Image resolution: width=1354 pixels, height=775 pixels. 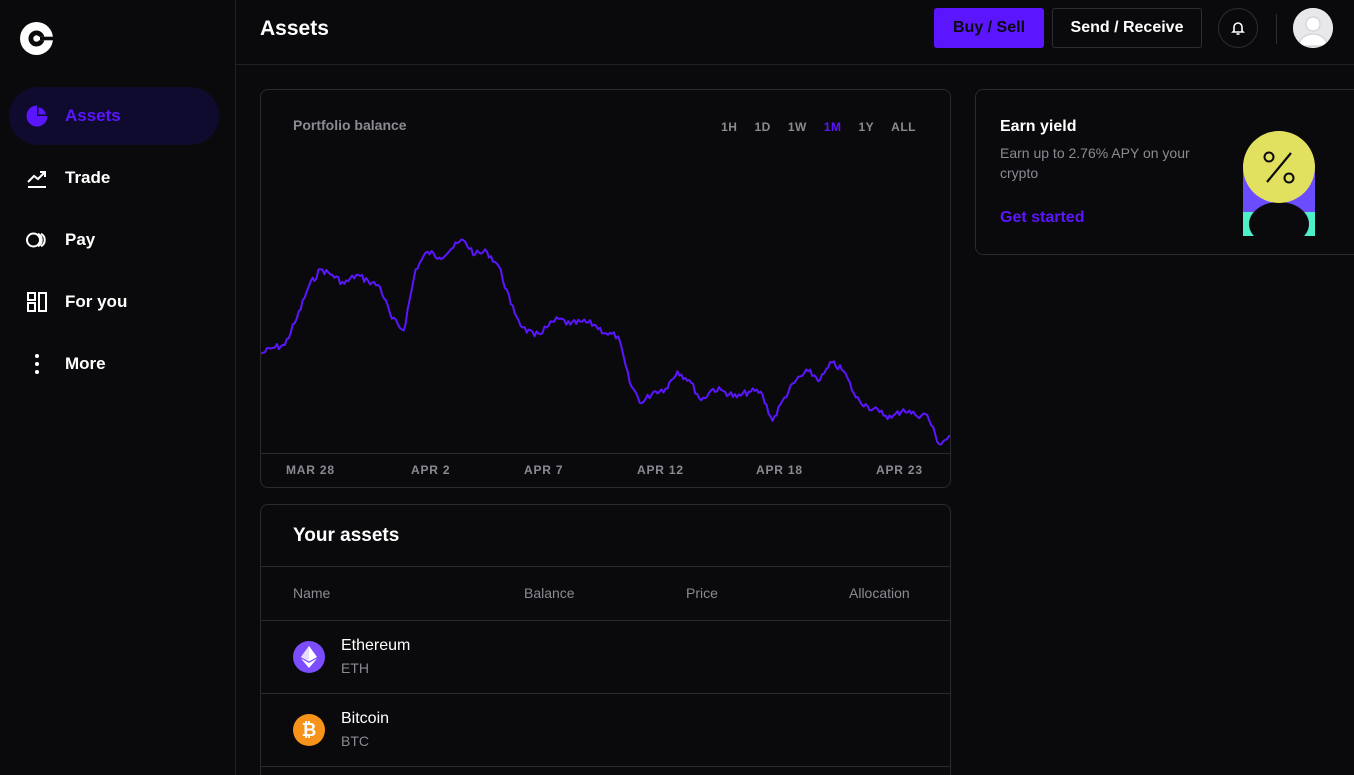 What do you see at coordinates (85, 363) in the screenshot?
I see `sidebar-item-label: More` at bounding box center [85, 363].